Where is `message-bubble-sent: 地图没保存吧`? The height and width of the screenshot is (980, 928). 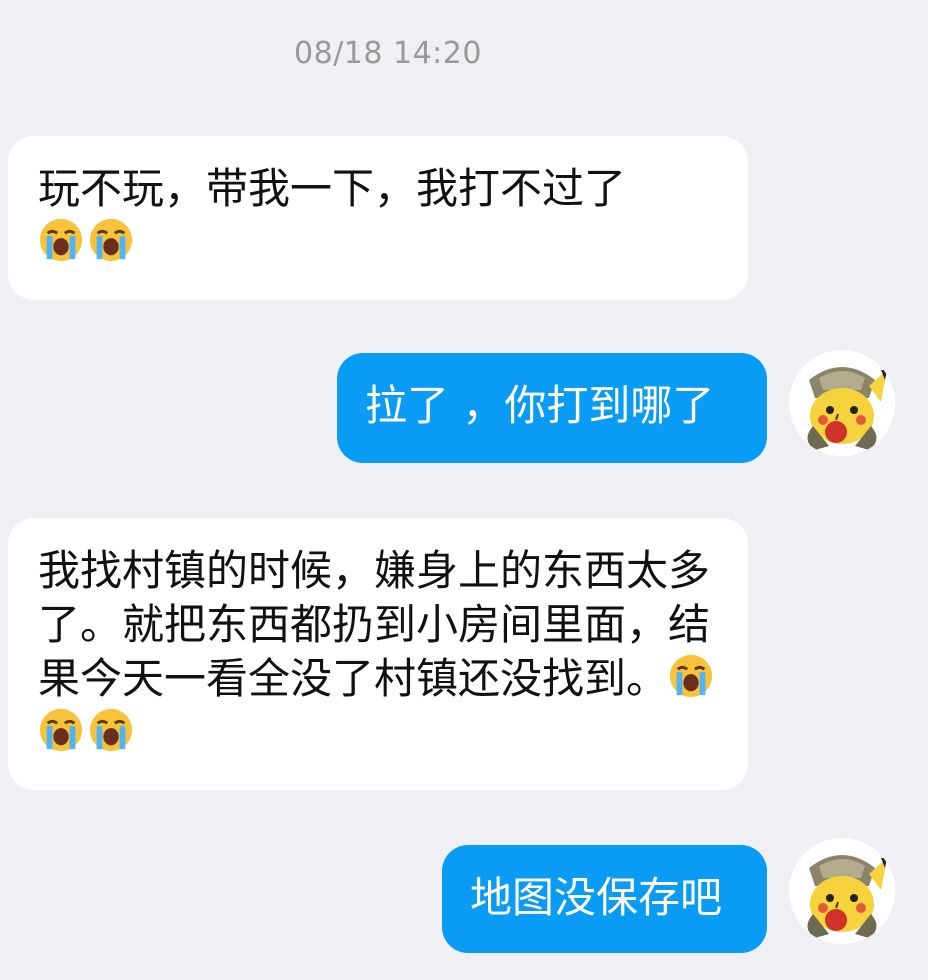
message-bubble-sent: 地图没保存吧 is located at coordinates (604, 899).